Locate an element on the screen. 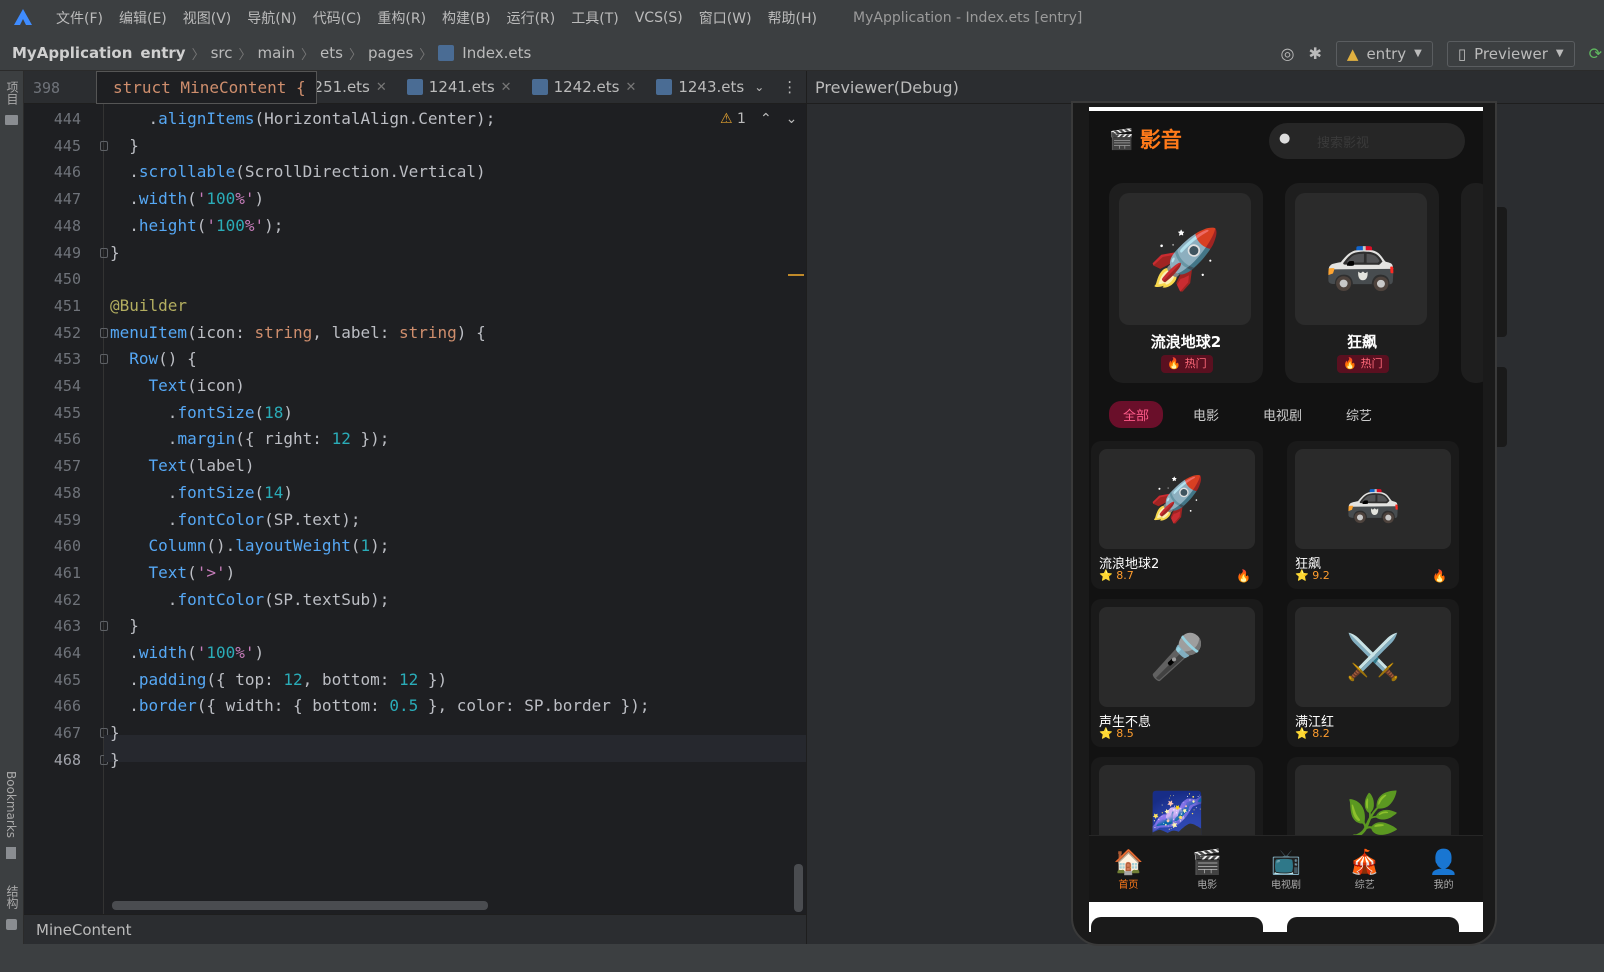 The width and height of the screenshot is (1604, 972). line-number: 446 is located at coordinates (67, 172).